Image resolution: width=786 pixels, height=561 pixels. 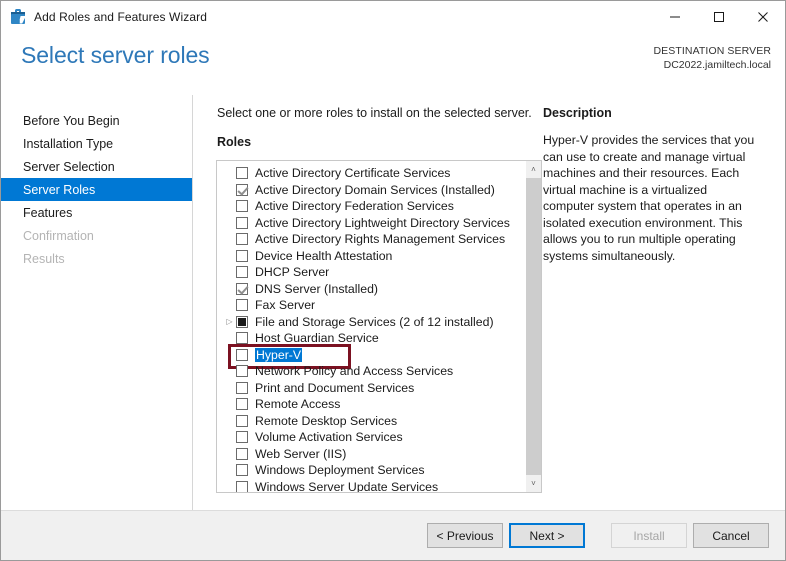 What do you see at coordinates (712, 51) in the screenshot?
I see `destination-server-label: DESTINATION SERVER` at bounding box center [712, 51].